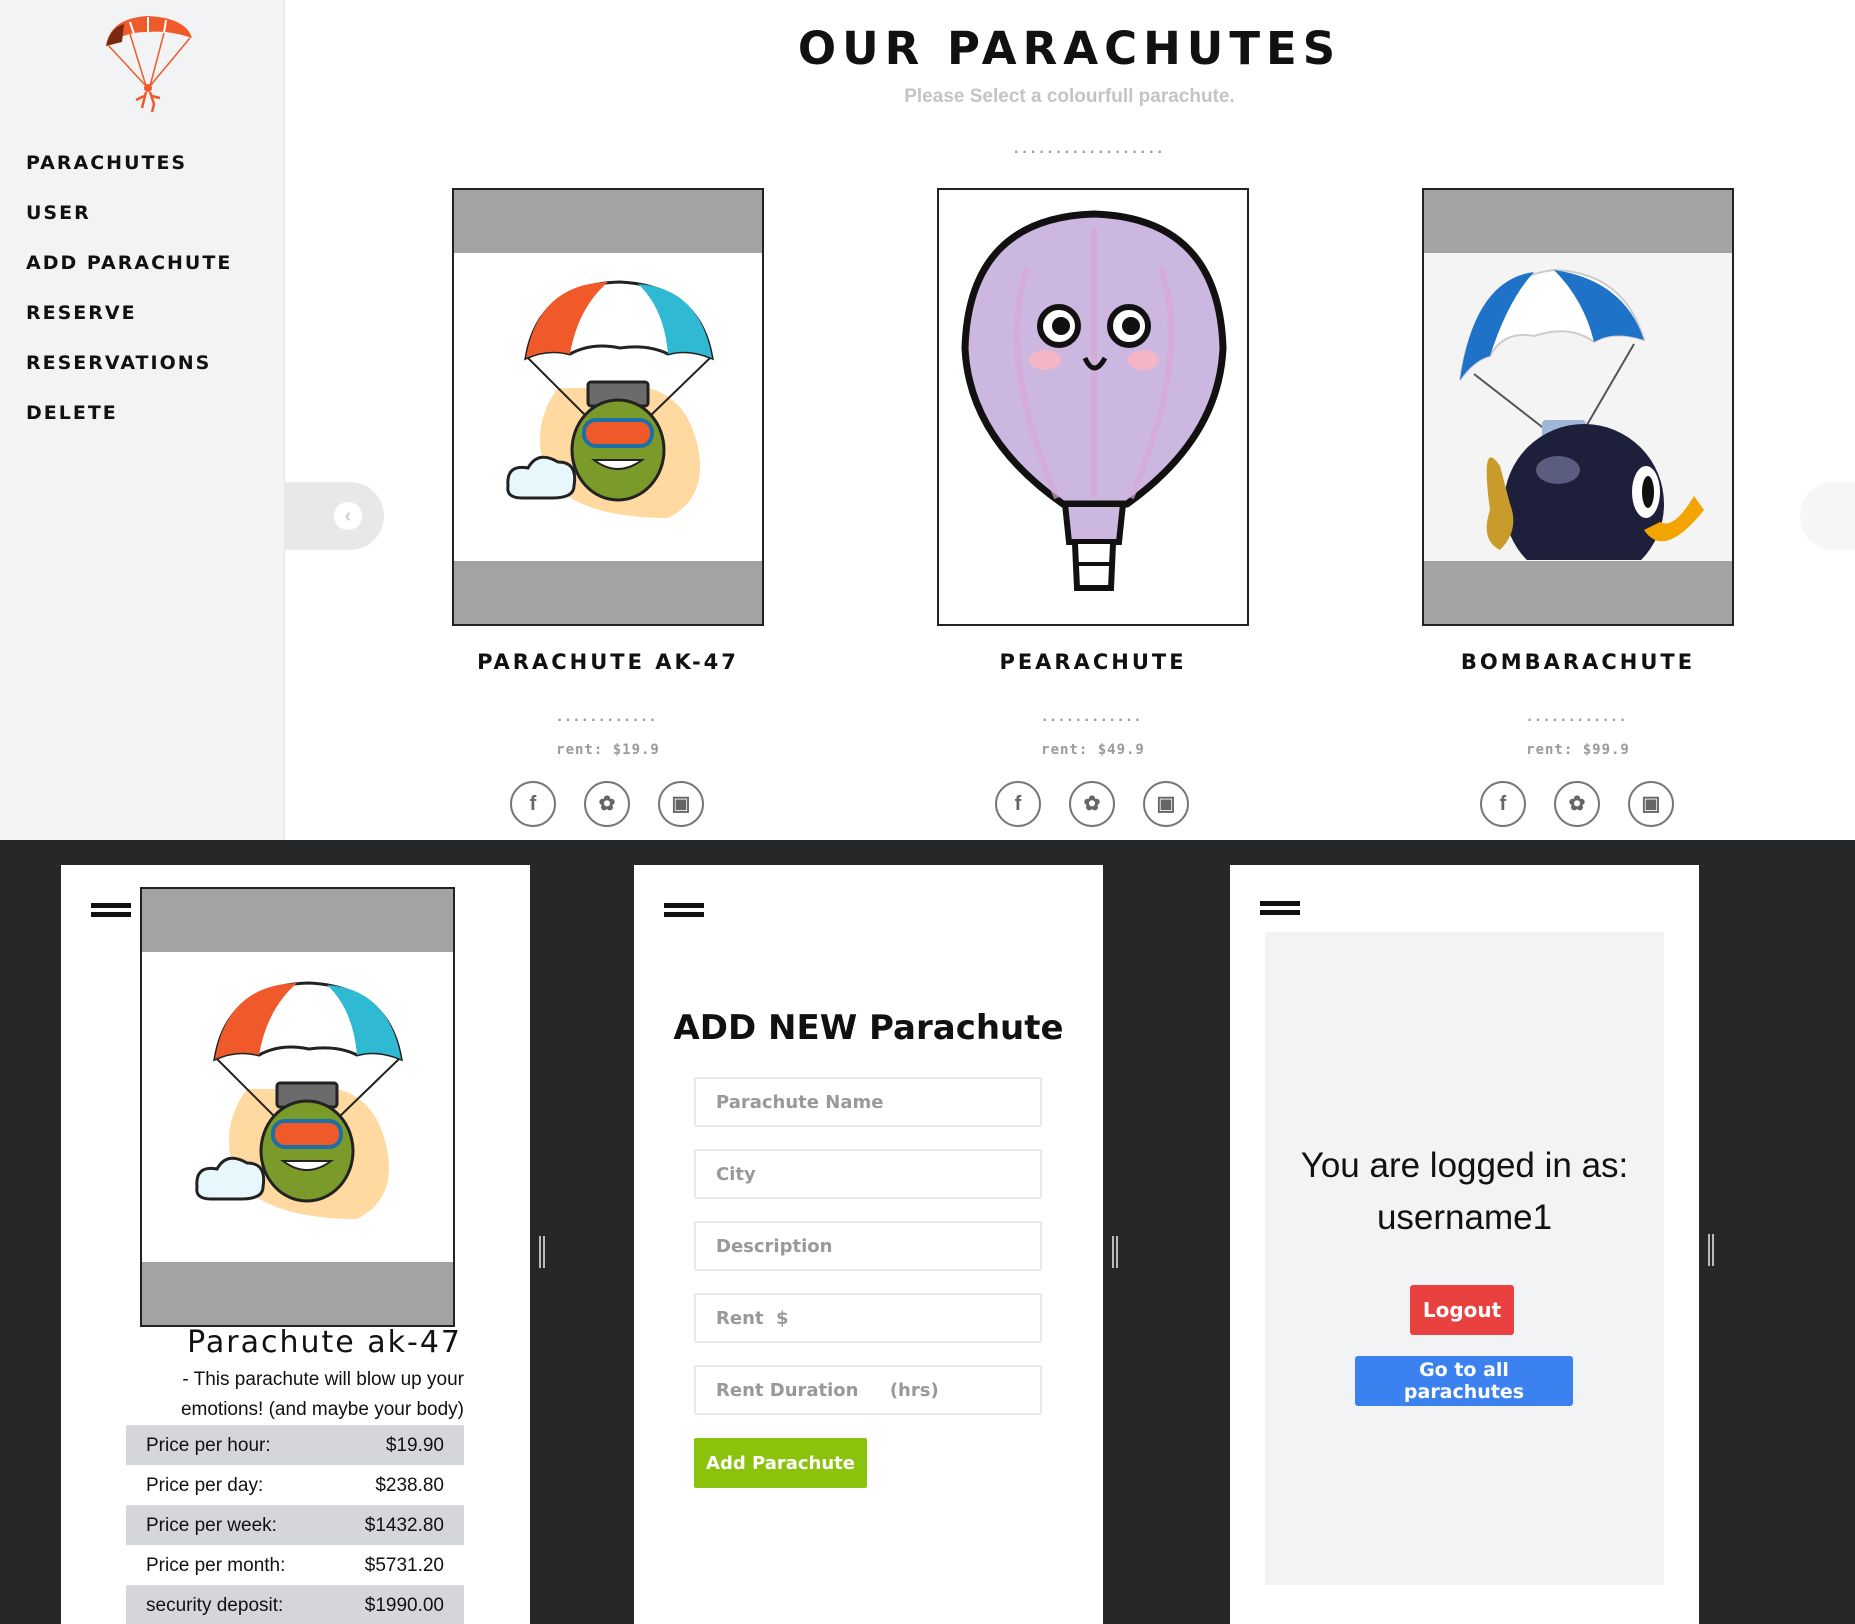 The height and width of the screenshot is (1624, 1855). I want to click on description-field, so click(868, 1246).